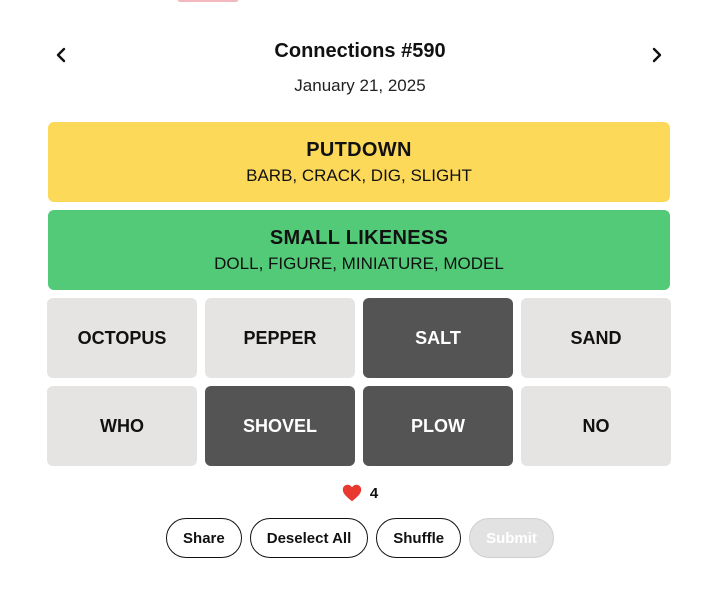  I want to click on group-words: BARB, CRACK, DIG, SLIGHT, so click(359, 175).